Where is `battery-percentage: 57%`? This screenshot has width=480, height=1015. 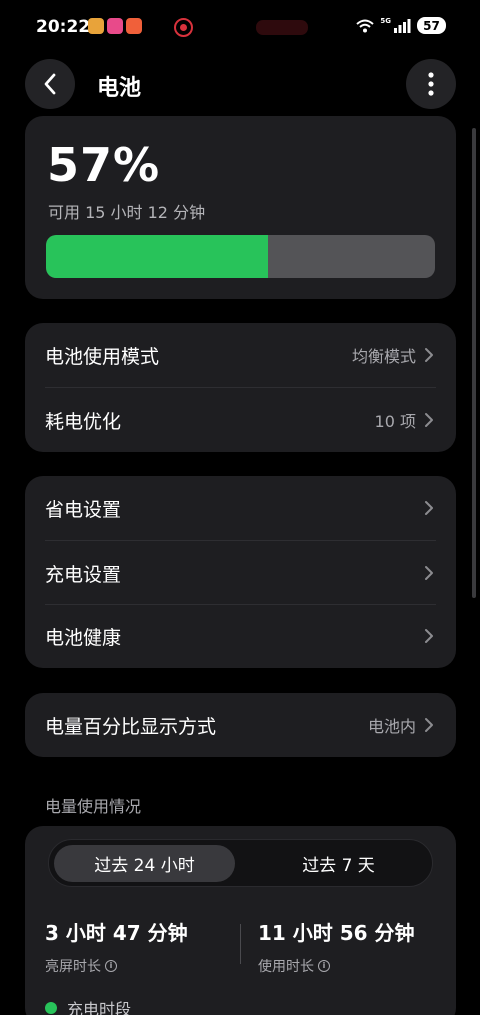
battery-percentage: 57% is located at coordinates (104, 165).